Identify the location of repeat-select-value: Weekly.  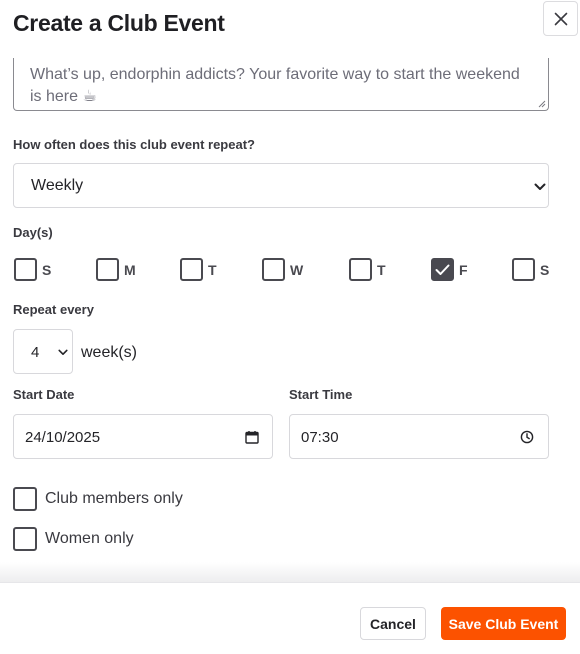
(57, 185).